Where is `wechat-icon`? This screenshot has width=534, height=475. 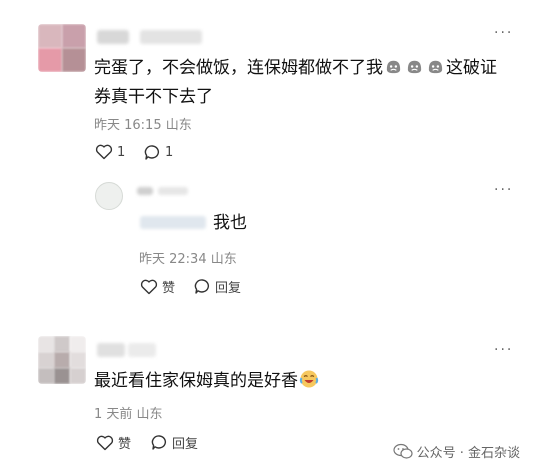
wechat-icon is located at coordinates (402, 451).